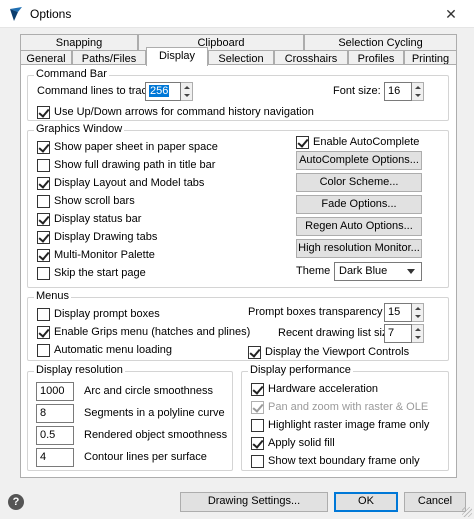 The image size is (474, 519). Describe the element at coordinates (163, 91) in the screenshot. I see `command-lines-input: 256` at that location.